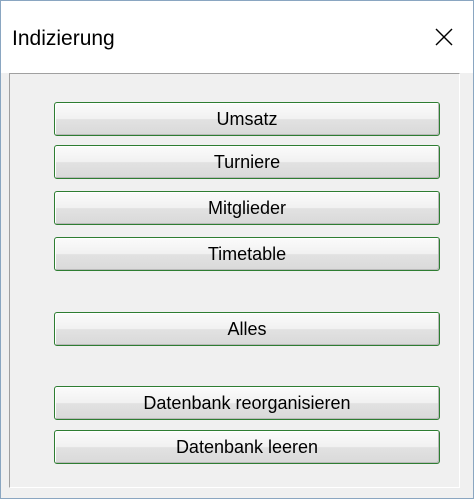  Describe the element at coordinates (247, 403) in the screenshot. I see `reorganize-database-button: Datenbank reorganisieren` at that location.